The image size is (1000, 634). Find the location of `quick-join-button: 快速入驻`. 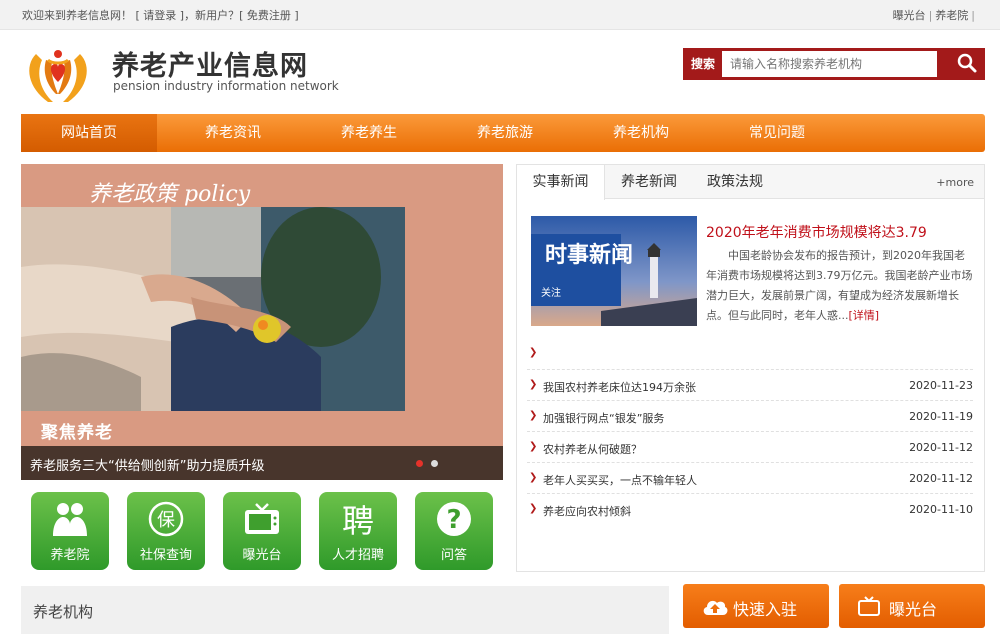

quick-join-button: 快速入驻 is located at coordinates (756, 606).